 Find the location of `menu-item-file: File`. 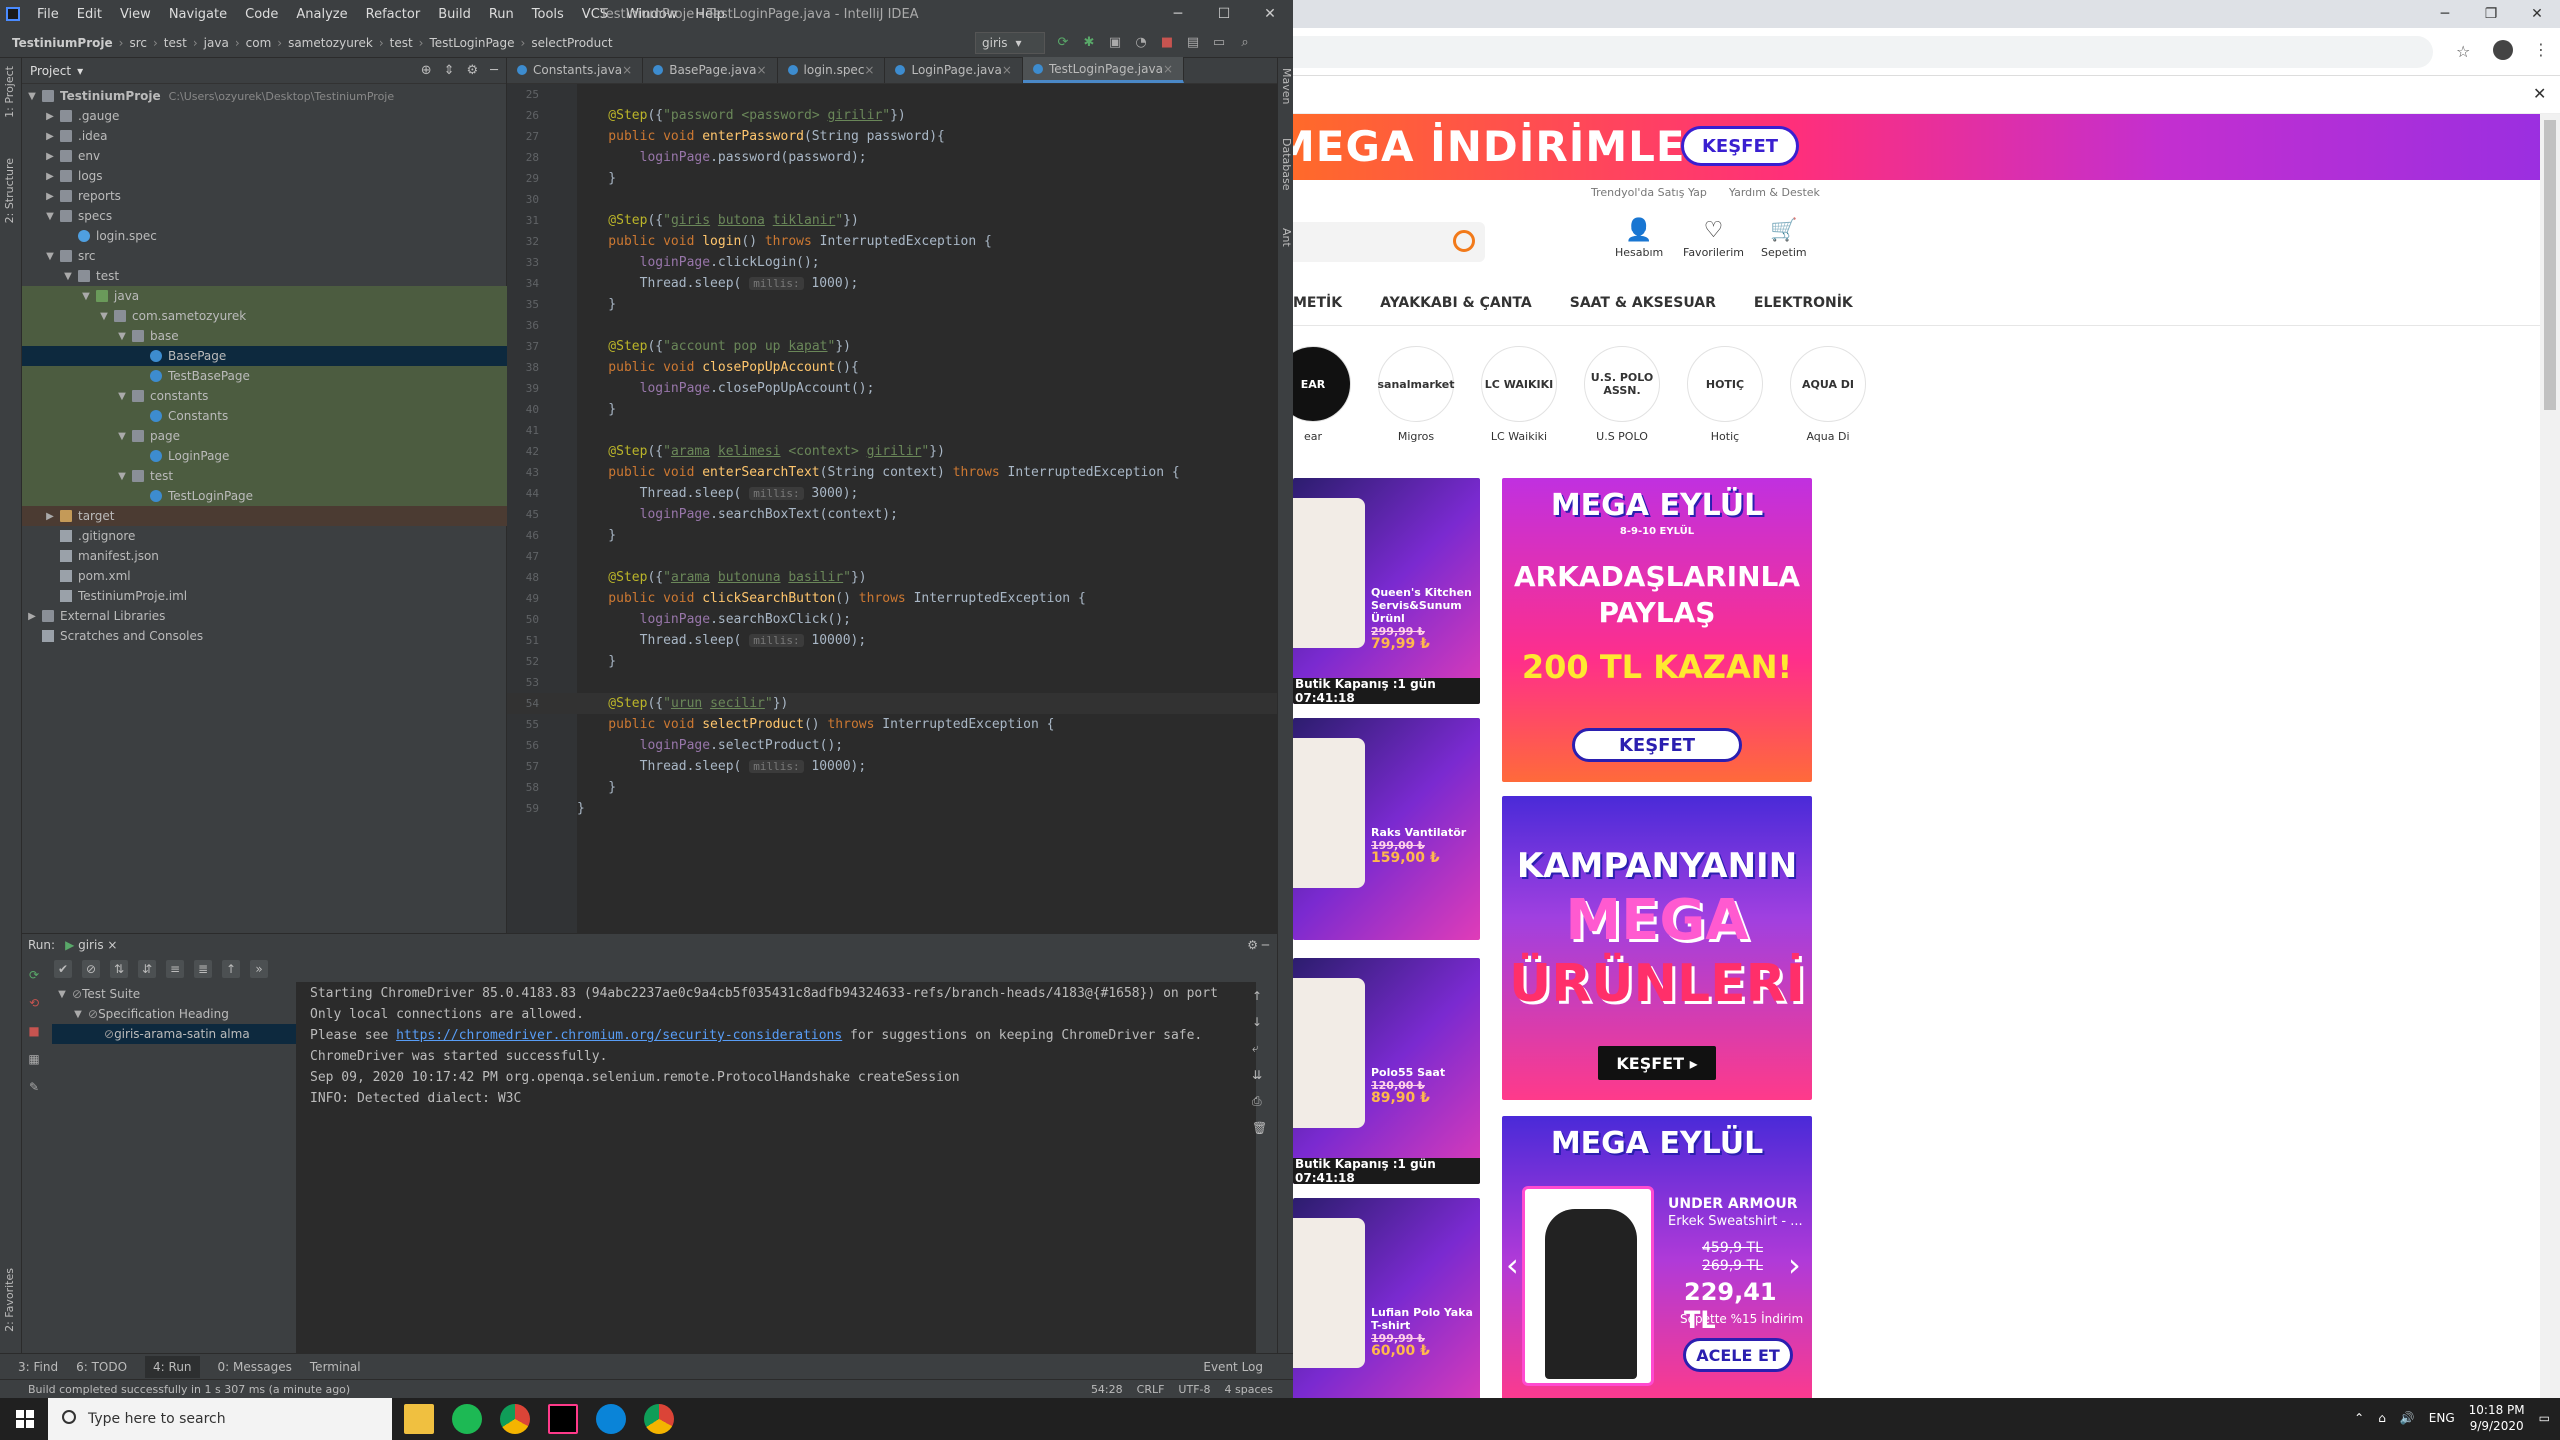

menu-item-file: File is located at coordinates (48, 14).